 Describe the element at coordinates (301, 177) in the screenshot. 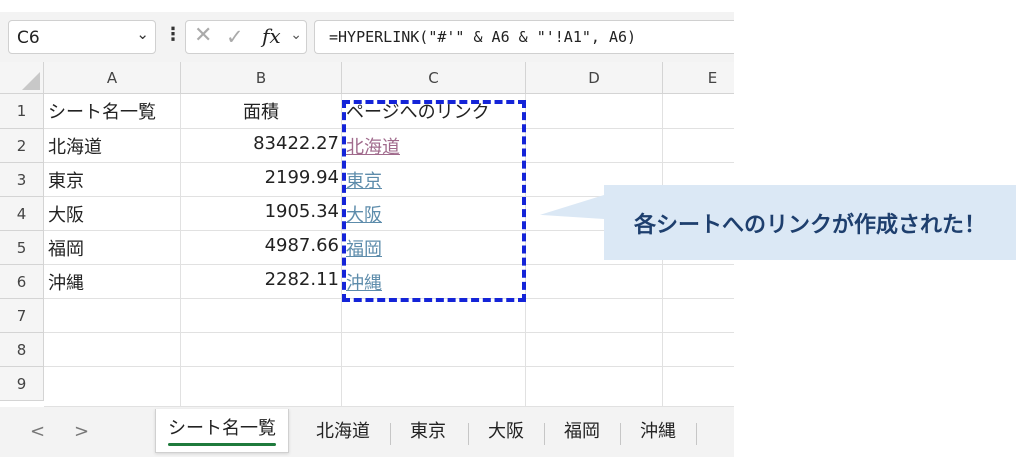

I see `cell-text: 2199.94` at that location.